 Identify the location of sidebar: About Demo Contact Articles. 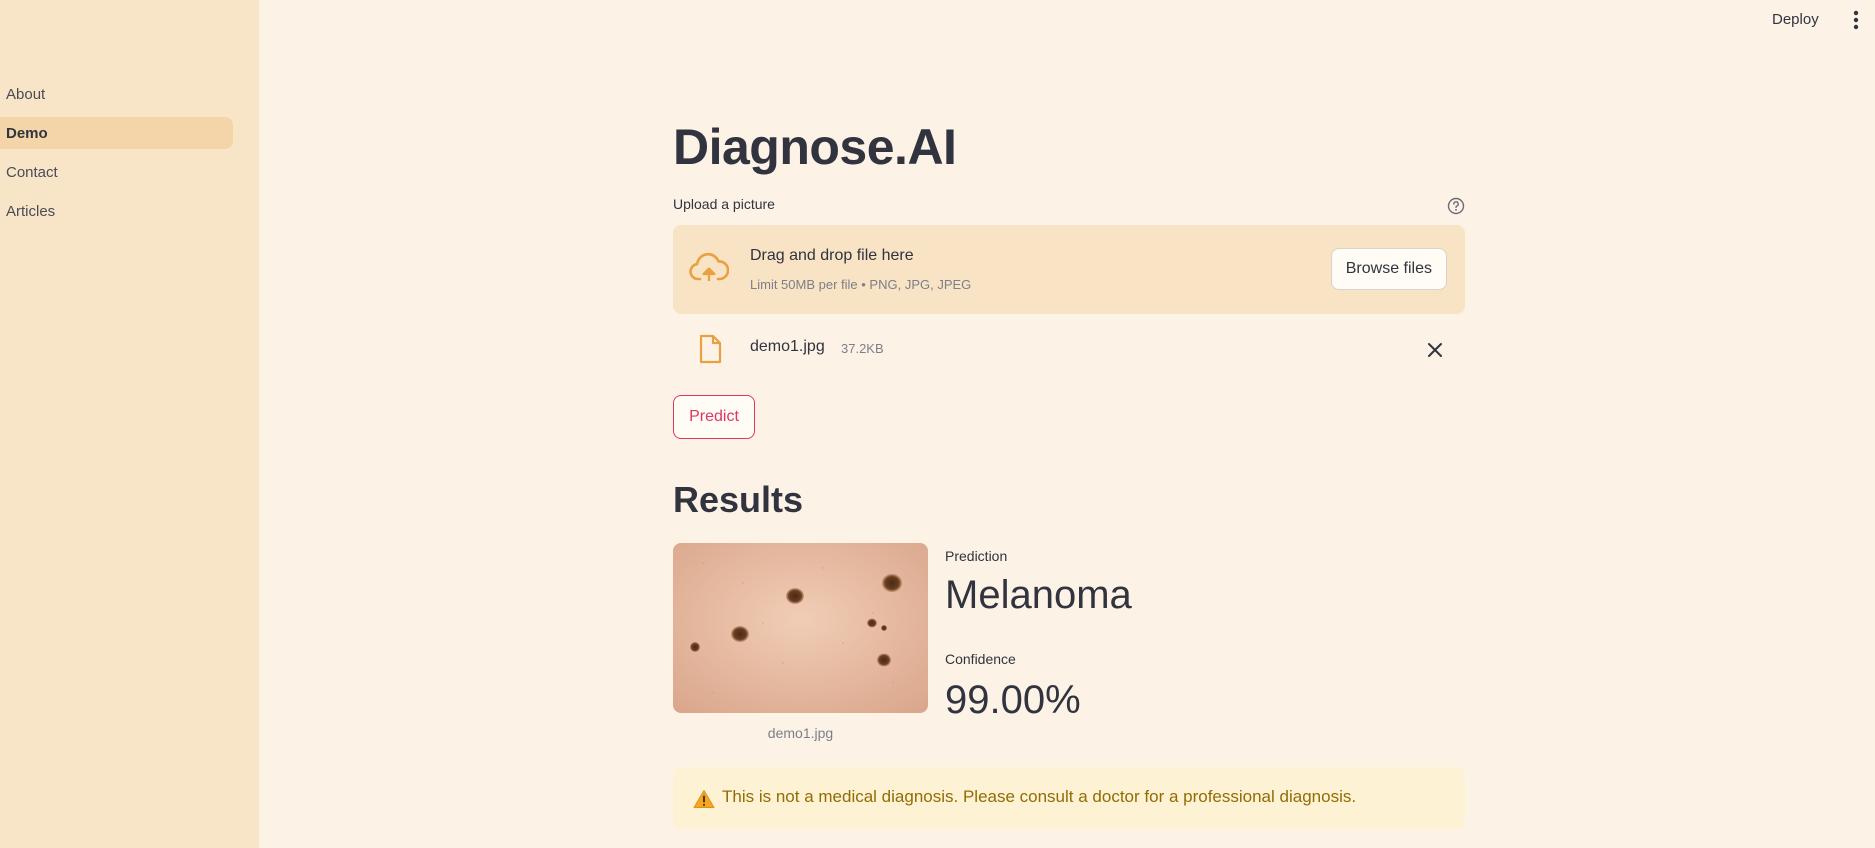
(129, 424).